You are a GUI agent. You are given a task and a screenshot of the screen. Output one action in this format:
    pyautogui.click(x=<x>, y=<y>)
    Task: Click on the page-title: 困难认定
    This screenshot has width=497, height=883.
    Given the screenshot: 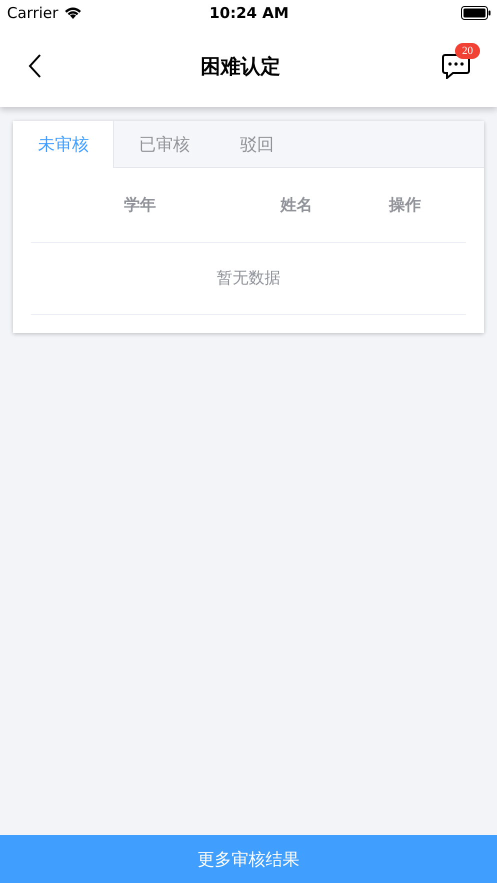 What is the action you would take?
    pyautogui.click(x=240, y=66)
    